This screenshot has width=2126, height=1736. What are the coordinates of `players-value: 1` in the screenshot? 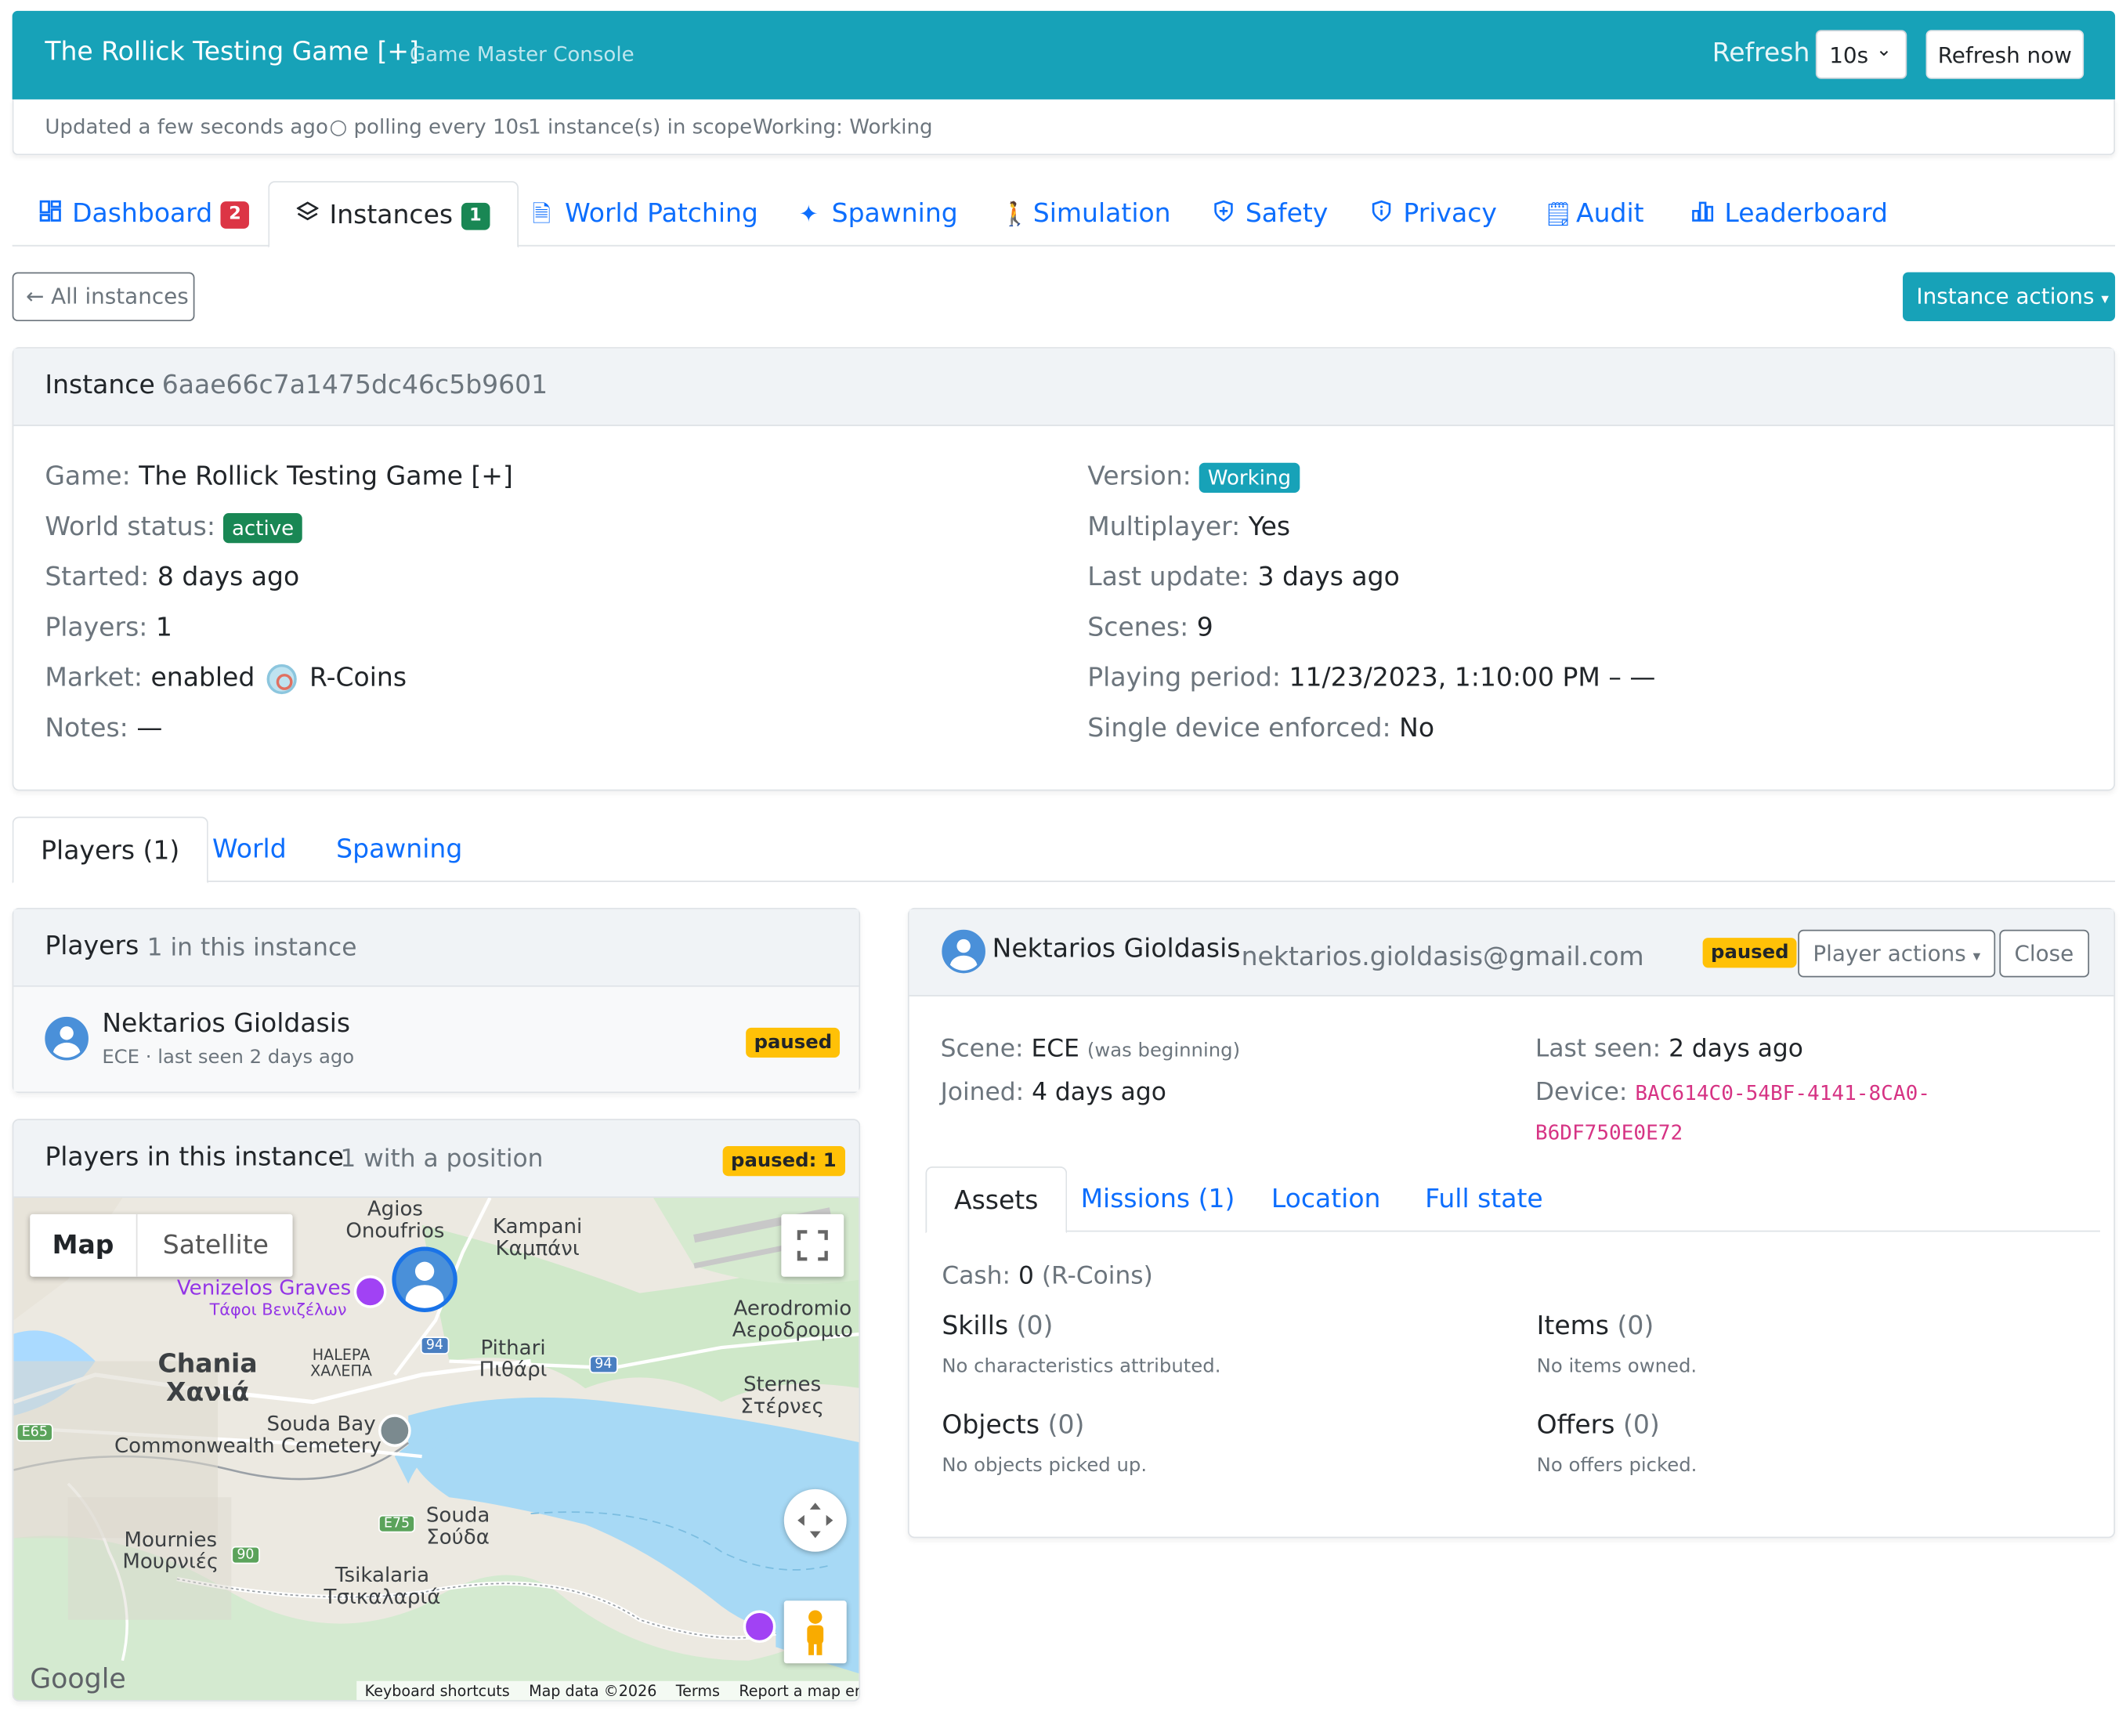 It's located at (163, 627).